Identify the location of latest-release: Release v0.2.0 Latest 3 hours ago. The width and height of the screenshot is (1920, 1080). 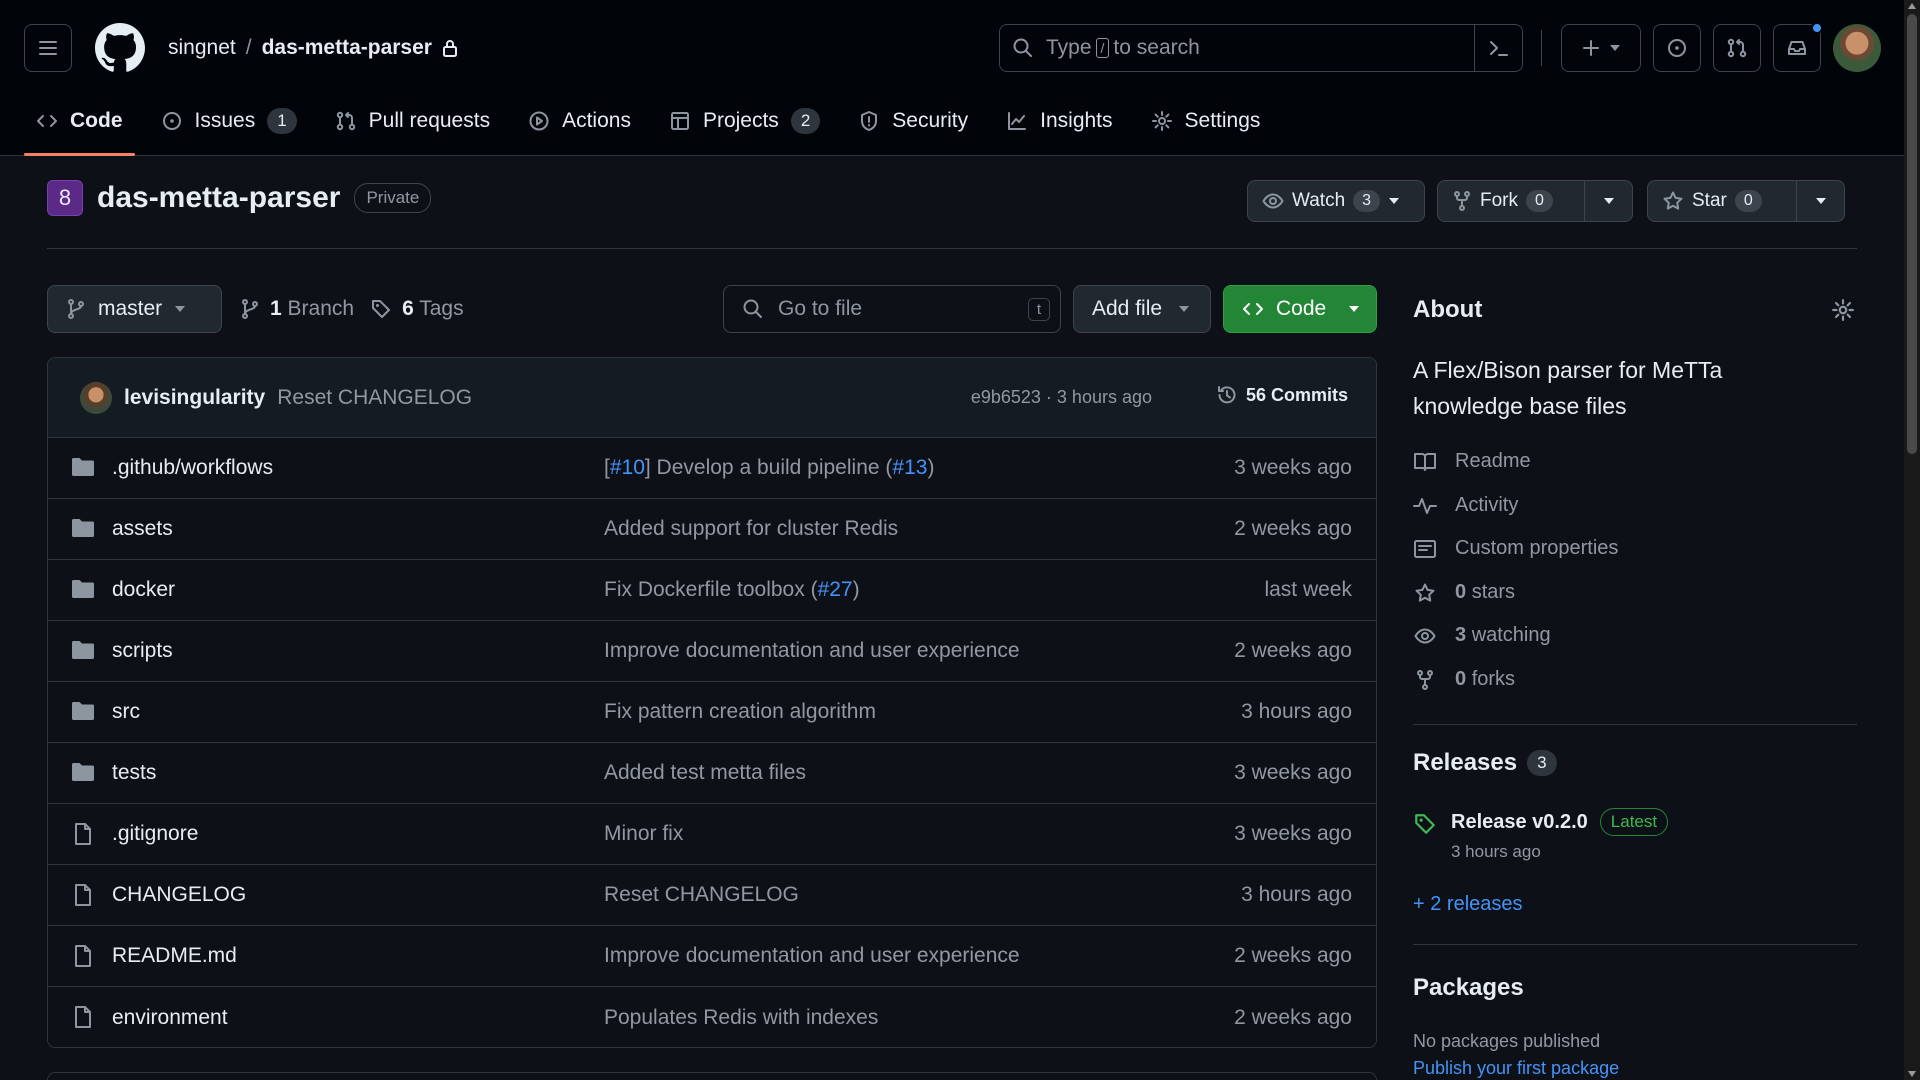
(1541, 835).